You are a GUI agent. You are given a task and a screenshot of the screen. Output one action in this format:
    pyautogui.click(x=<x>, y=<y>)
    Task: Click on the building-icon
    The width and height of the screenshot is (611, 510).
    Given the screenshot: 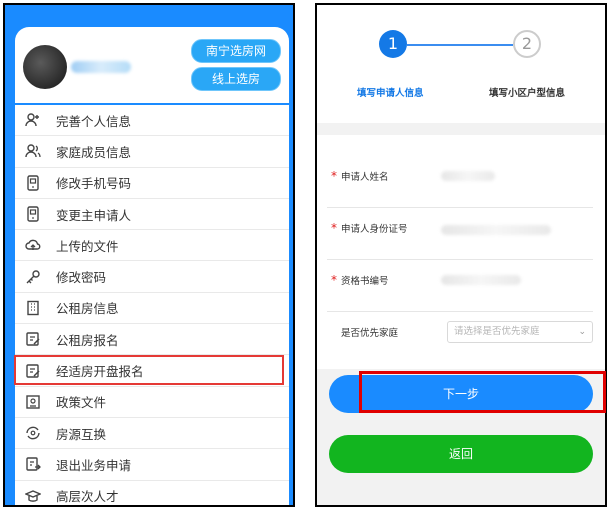 What is the action you would take?
    pyautogui.click(x=33, y=308)
    